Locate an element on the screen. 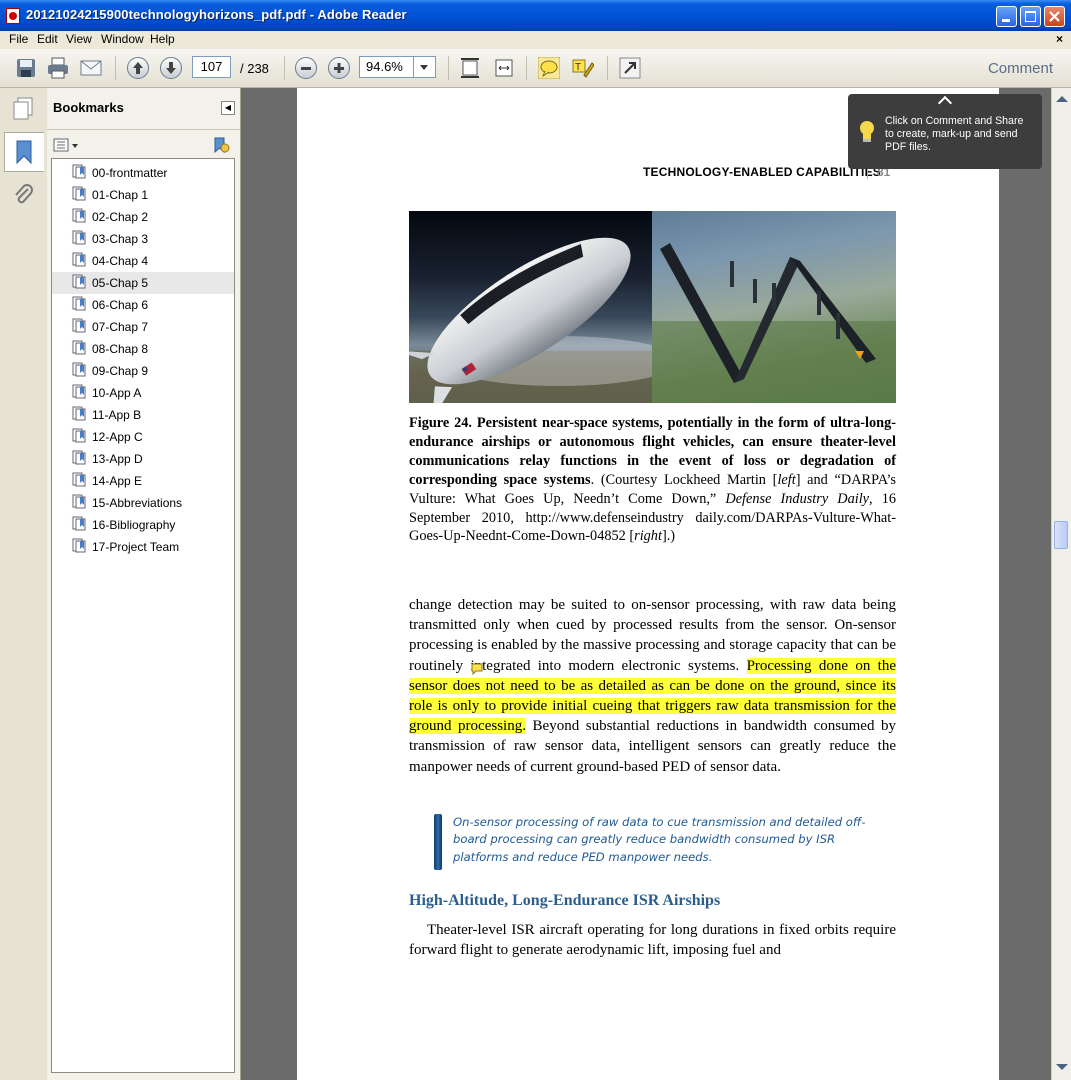 The width and height of the screenshot is (1071, 1080). bookmark-item: 05-Chap 5 is located at coordinates (143, 283).